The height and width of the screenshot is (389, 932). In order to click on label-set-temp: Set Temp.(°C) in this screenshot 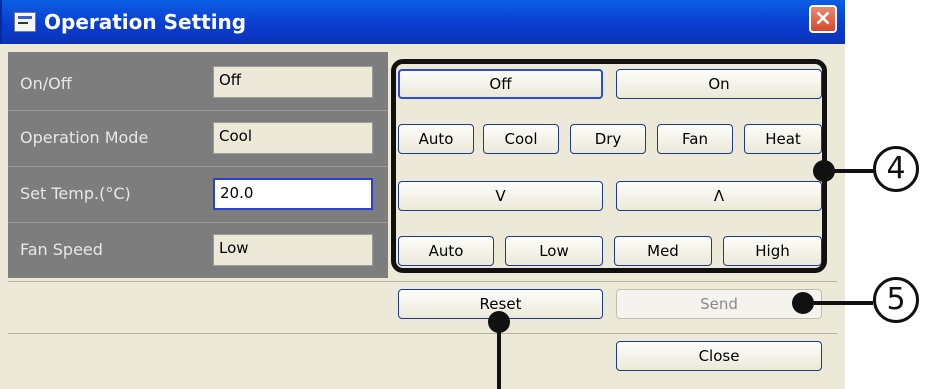, I will do `click(75, 193)`.